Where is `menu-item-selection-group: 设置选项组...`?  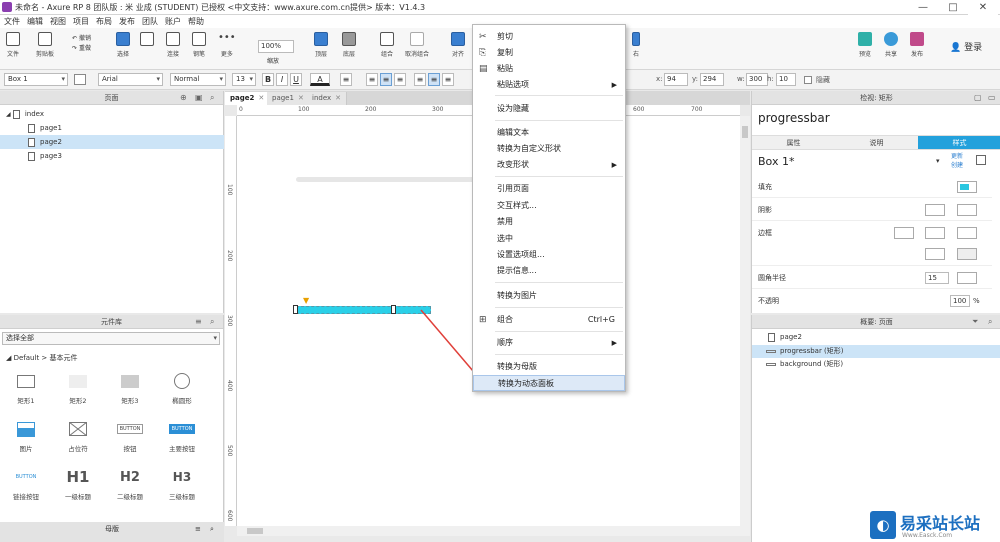
menu-item-selection-group: 设置选项组... is located at coordinates (549, 255).